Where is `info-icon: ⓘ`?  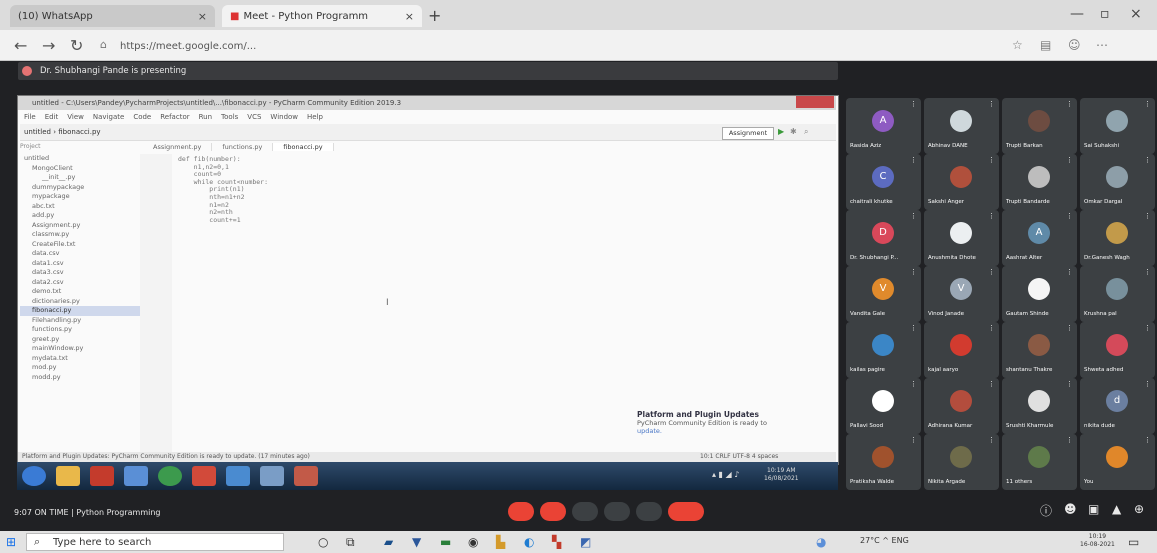
info-icon: ⓘ is located at coordinates (1046, 510).